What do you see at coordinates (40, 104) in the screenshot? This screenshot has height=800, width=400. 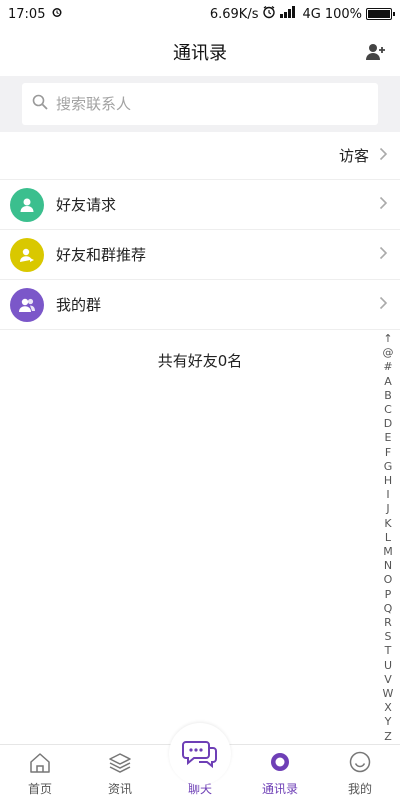 I see `search-icon` at bounding box center [40, 104].